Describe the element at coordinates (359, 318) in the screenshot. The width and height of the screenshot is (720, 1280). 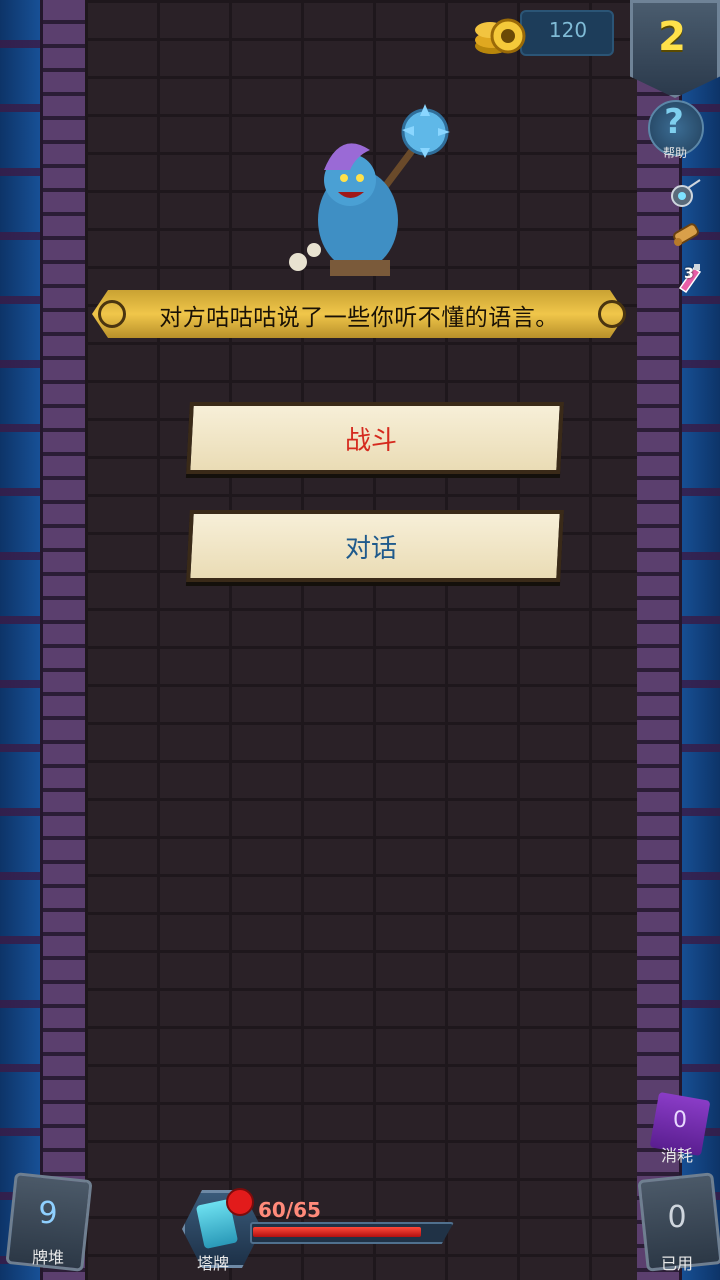
I see `event-message: 对方咕咕咕说了一些你听不懂的语言。` at that location.